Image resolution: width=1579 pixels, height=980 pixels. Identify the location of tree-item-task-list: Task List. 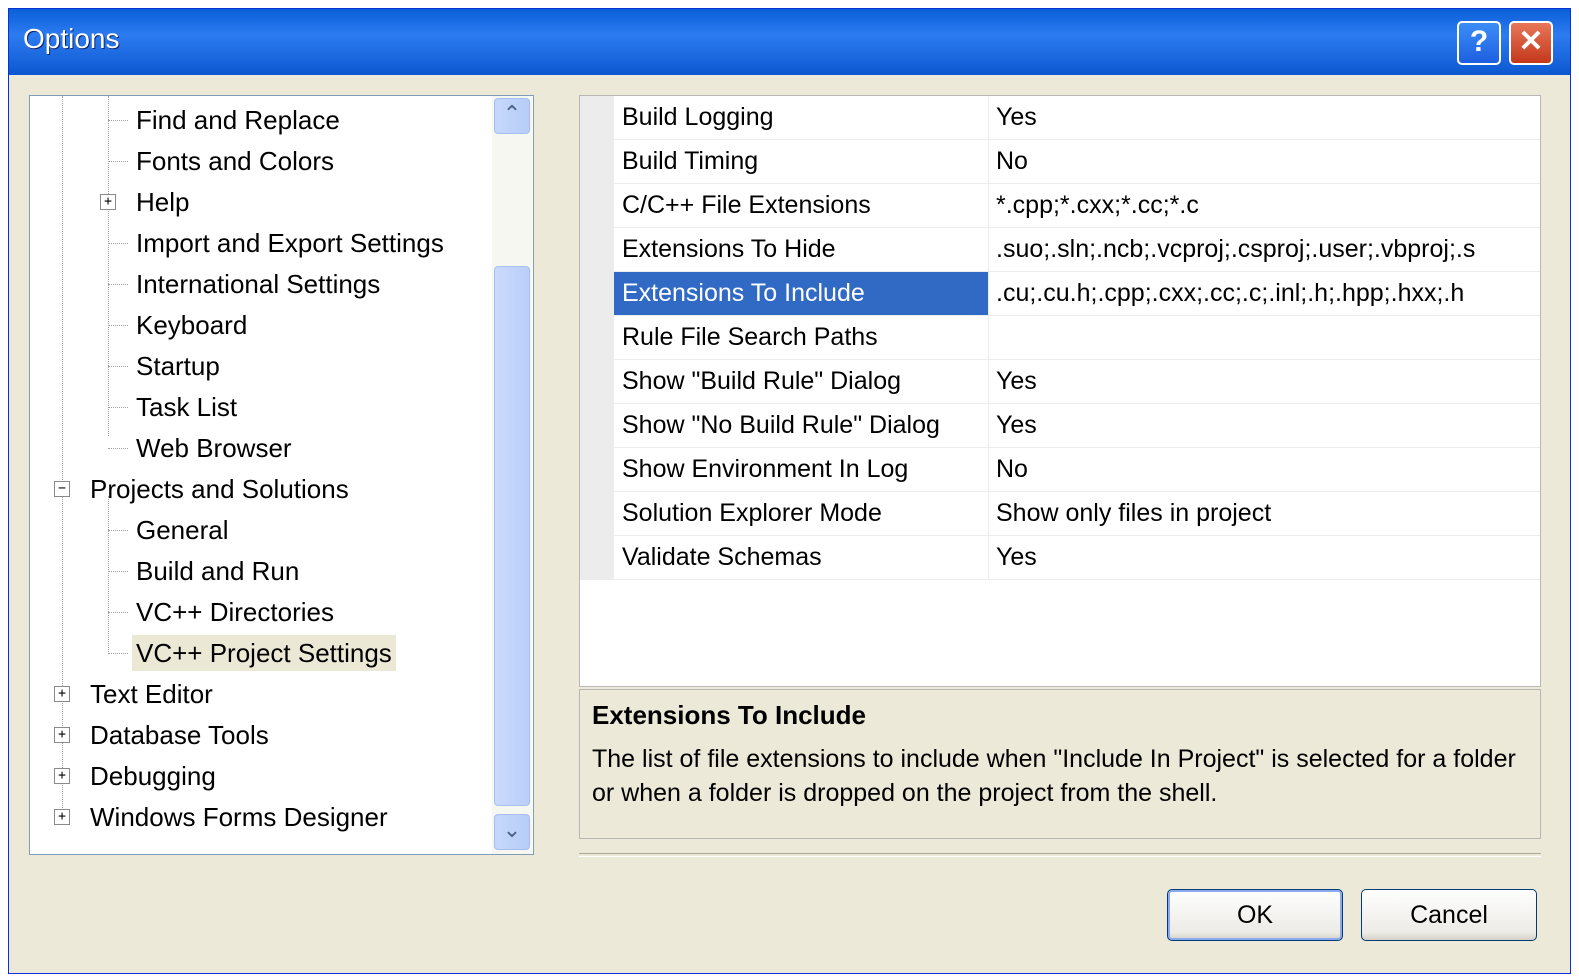
(186, 407).